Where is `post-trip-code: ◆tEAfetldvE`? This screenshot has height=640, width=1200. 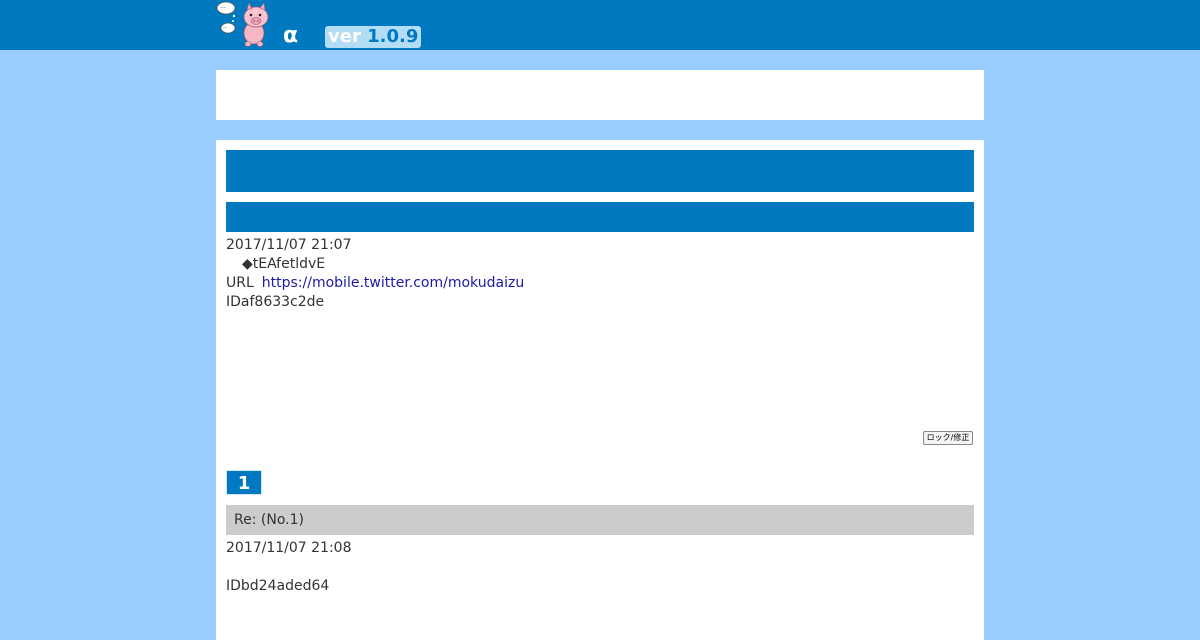
post-trip-code: ◆tEAfetldvE is located at coordinates (284, 264).